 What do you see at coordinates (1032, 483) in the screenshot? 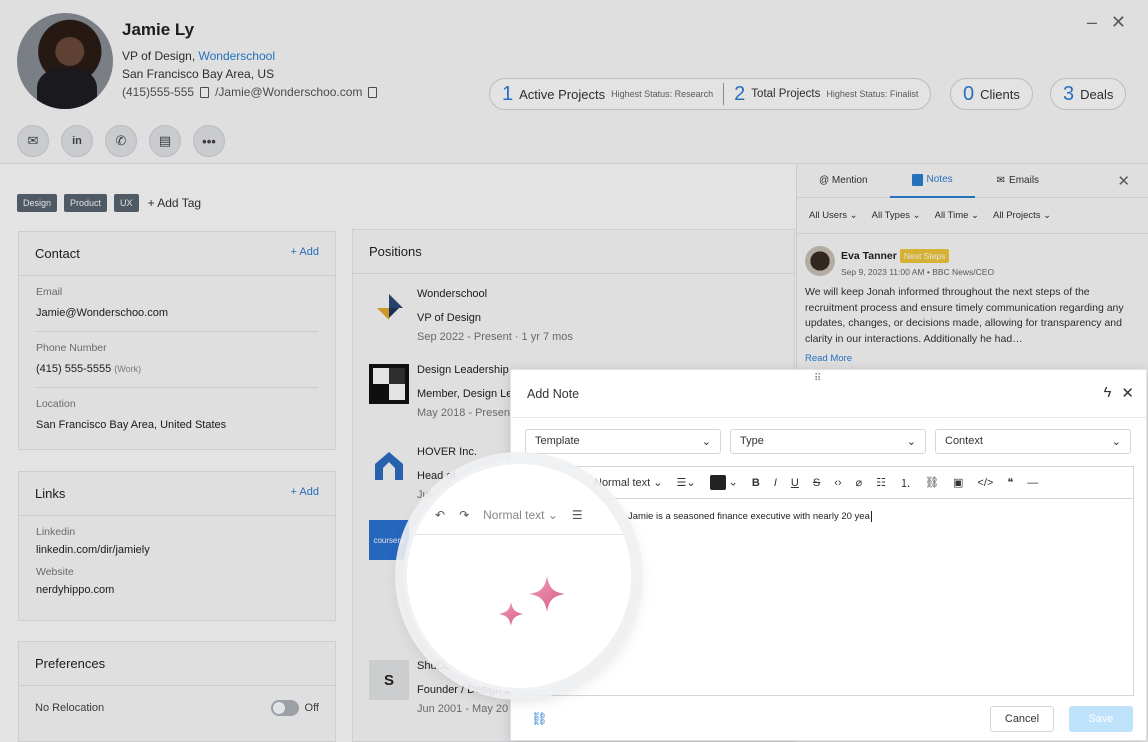
I see `horizontal-rule-icon: —` at bounding box center [1032, 483].